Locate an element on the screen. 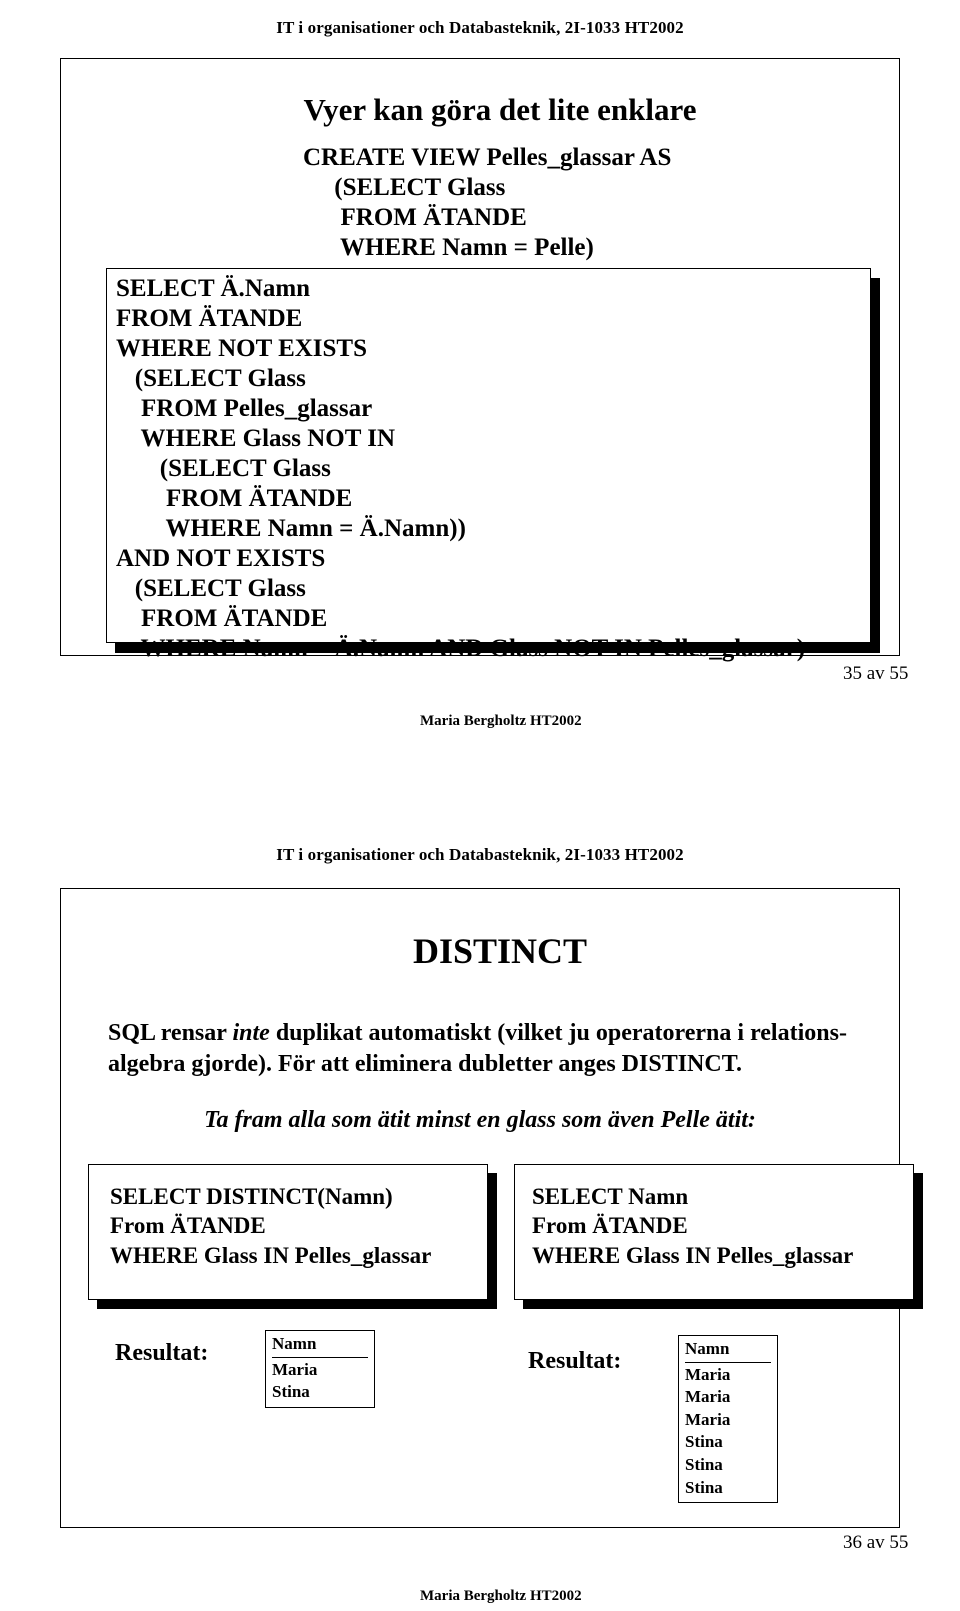 The height and width of the screenshot is (1611, 960). result-table-right: Namn Maria Maria Maria Stina Stina Stina is located at coordinates (728, 1419).